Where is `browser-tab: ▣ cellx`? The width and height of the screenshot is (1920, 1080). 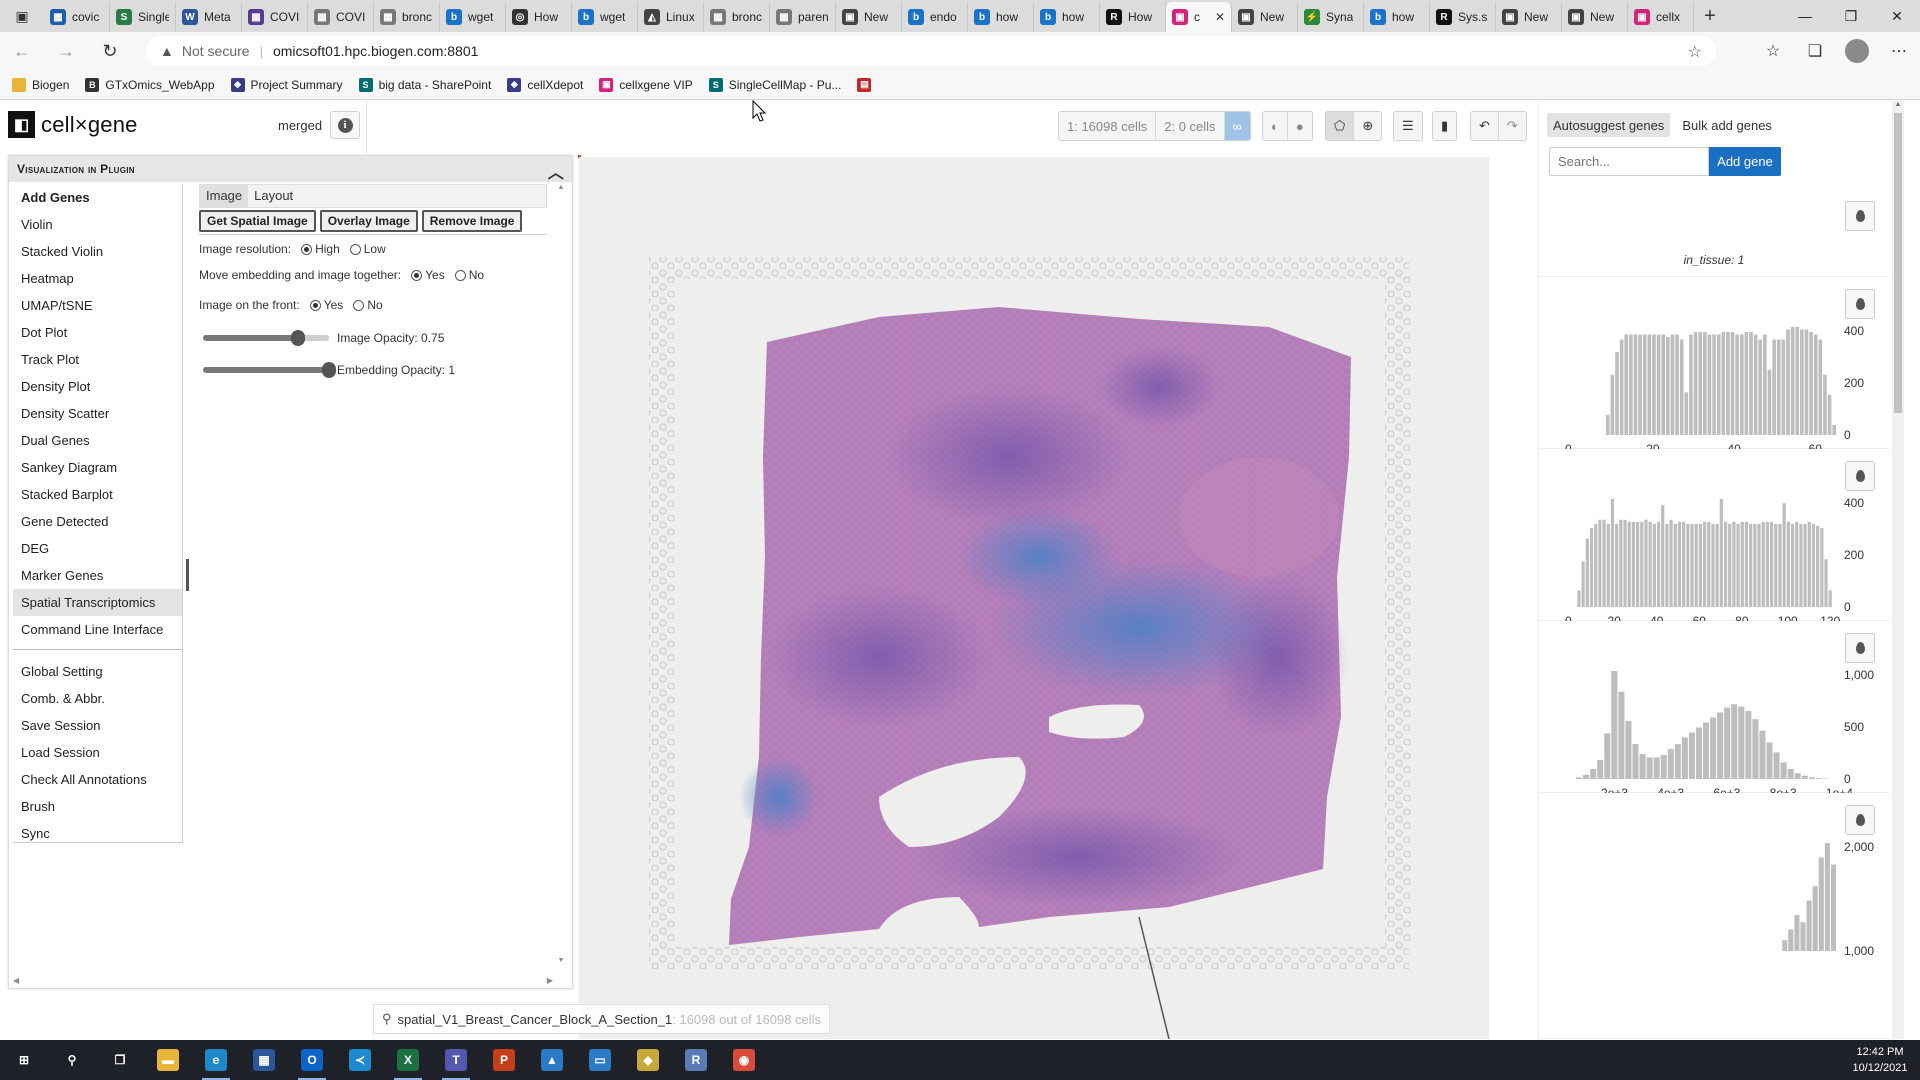 browser-tab: ▣ cellx is located at coordinates (1661, 17).